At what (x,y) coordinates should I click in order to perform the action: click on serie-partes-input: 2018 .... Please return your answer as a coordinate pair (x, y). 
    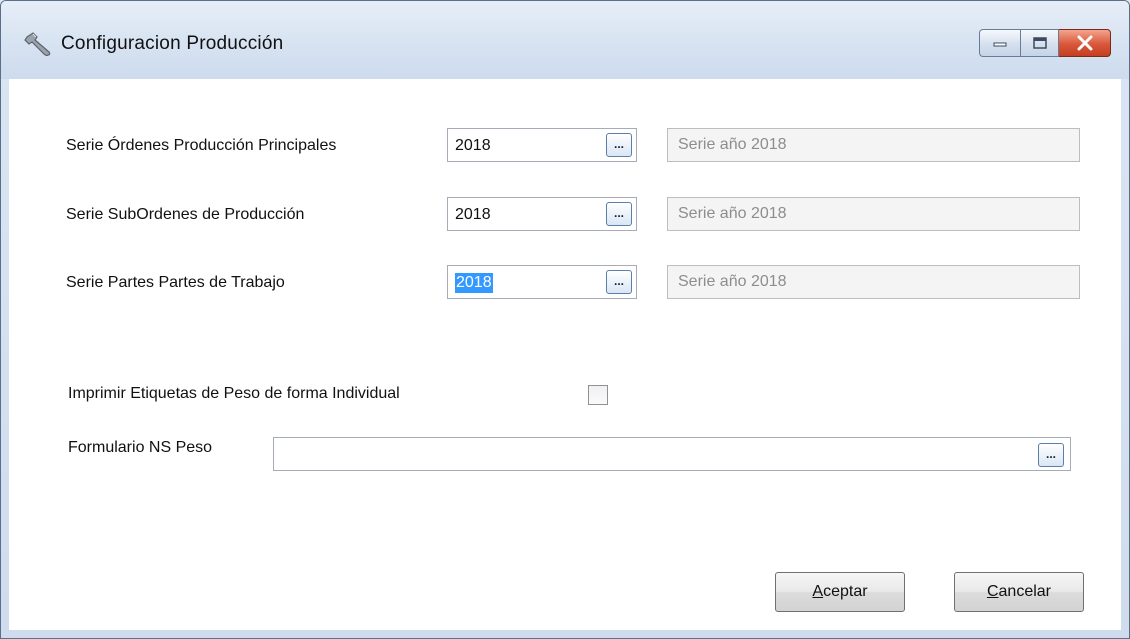
    Looking at the image, I should click on (542, 282).